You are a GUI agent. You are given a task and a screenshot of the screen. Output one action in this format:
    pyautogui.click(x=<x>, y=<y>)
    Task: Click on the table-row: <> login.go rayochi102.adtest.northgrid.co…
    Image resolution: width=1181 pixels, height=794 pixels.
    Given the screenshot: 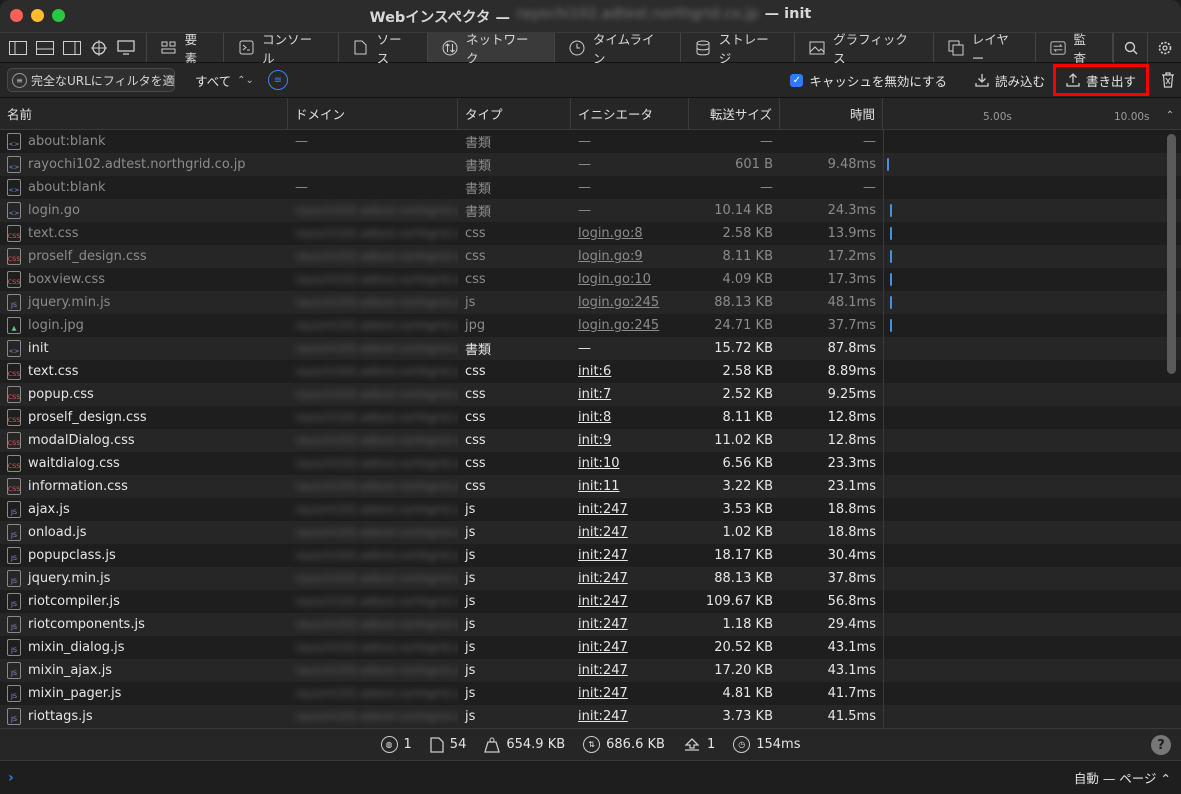 What is the action you would take?
    pyautogui.click(x=590, y=210)
    